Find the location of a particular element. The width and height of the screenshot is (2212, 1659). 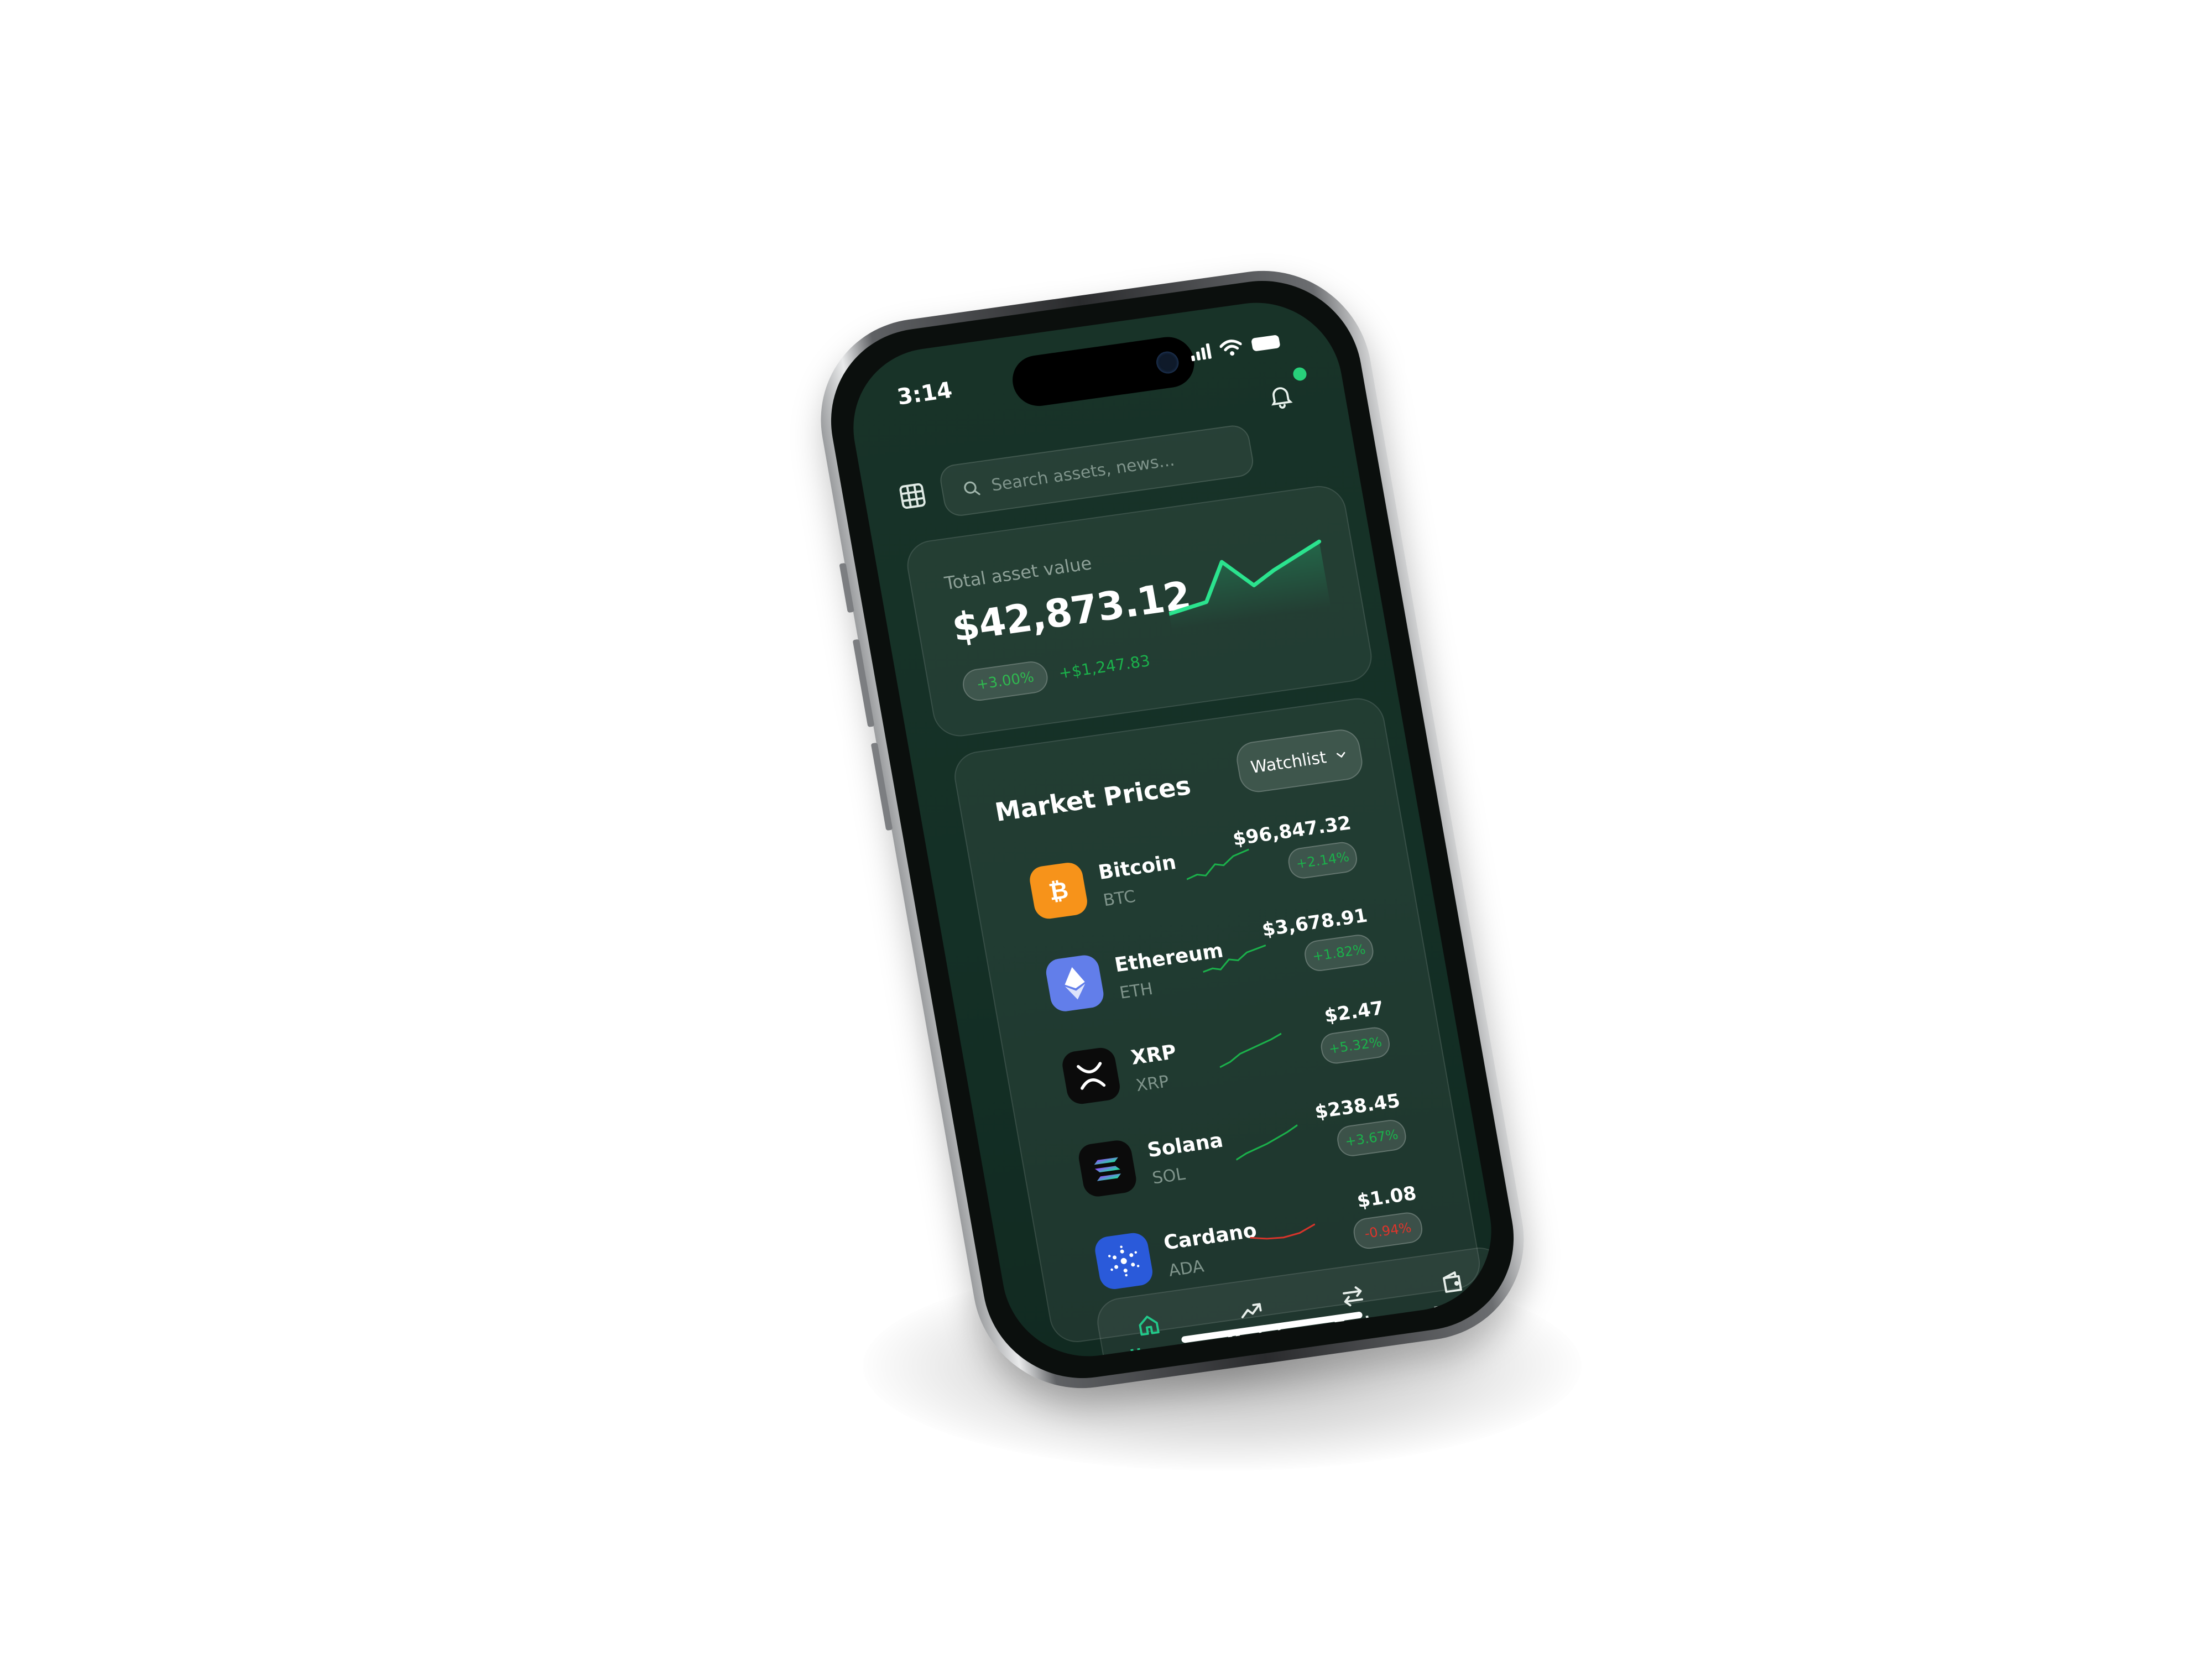

notification-dot is located at coordinates (1300, 374).